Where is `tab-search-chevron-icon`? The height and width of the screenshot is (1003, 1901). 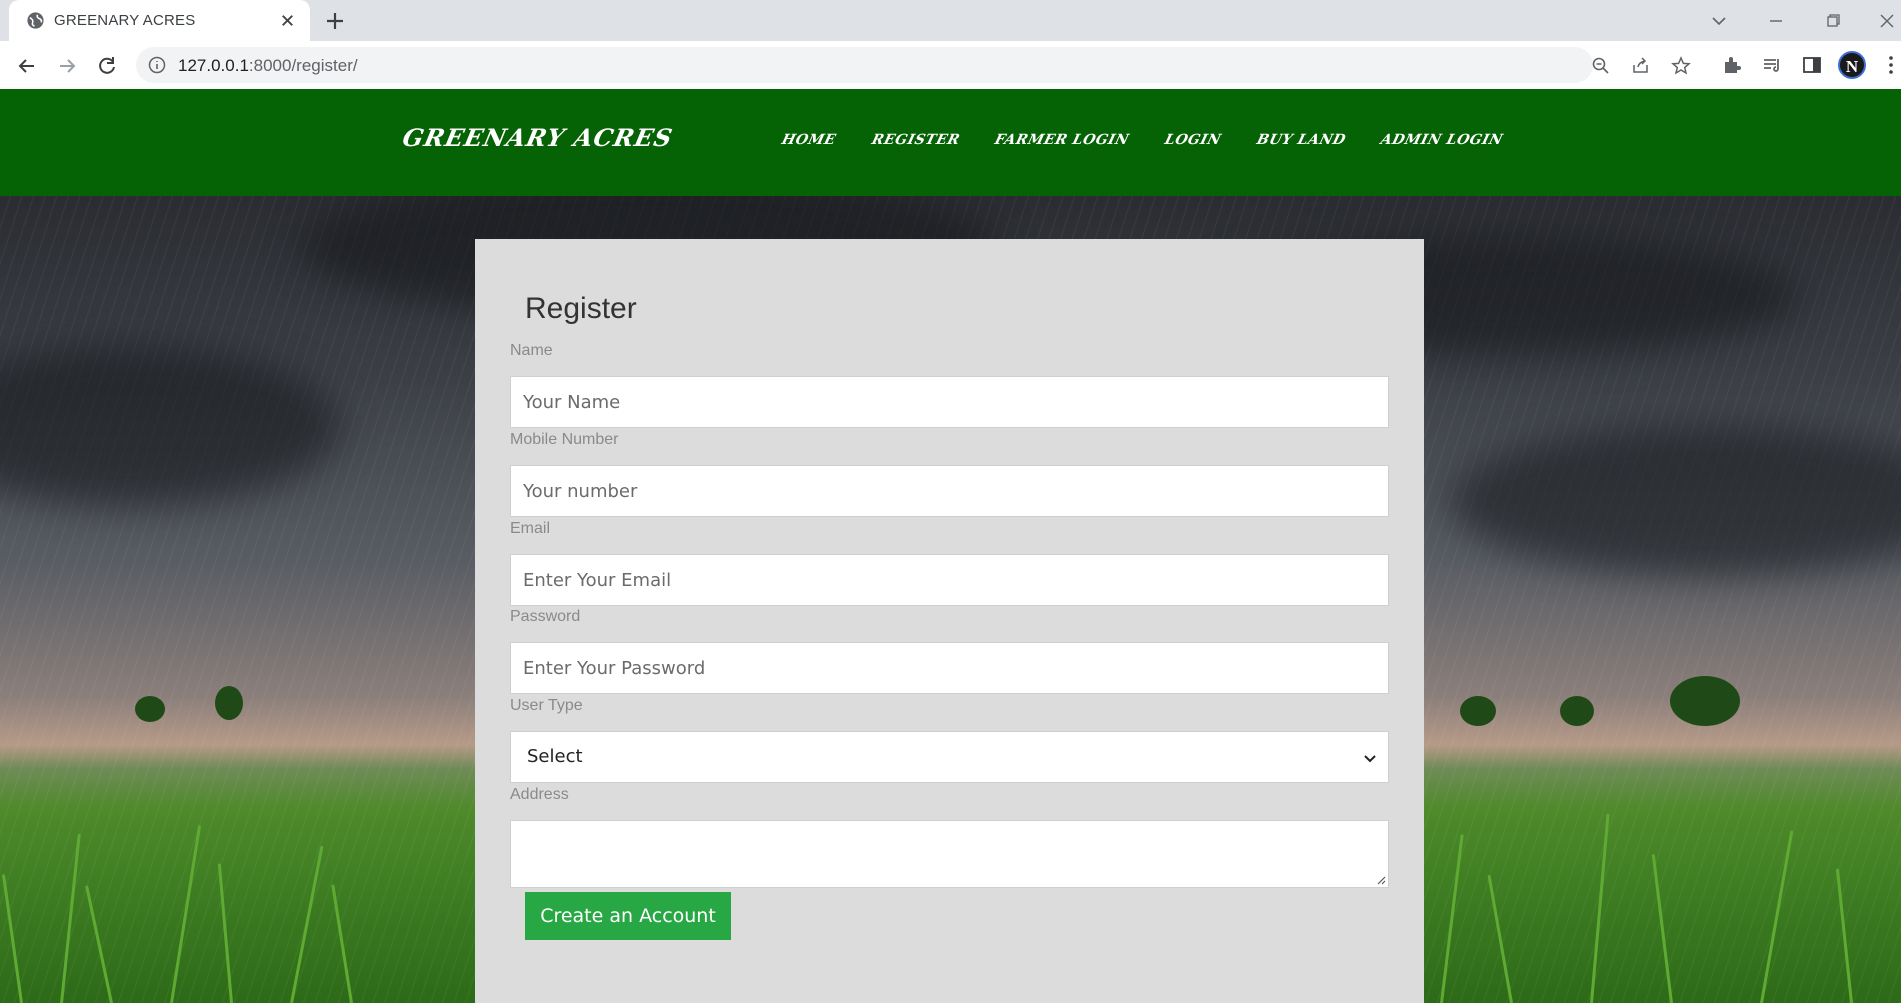
tab-search-chevron-icon is located at coordinates (1719, 21).